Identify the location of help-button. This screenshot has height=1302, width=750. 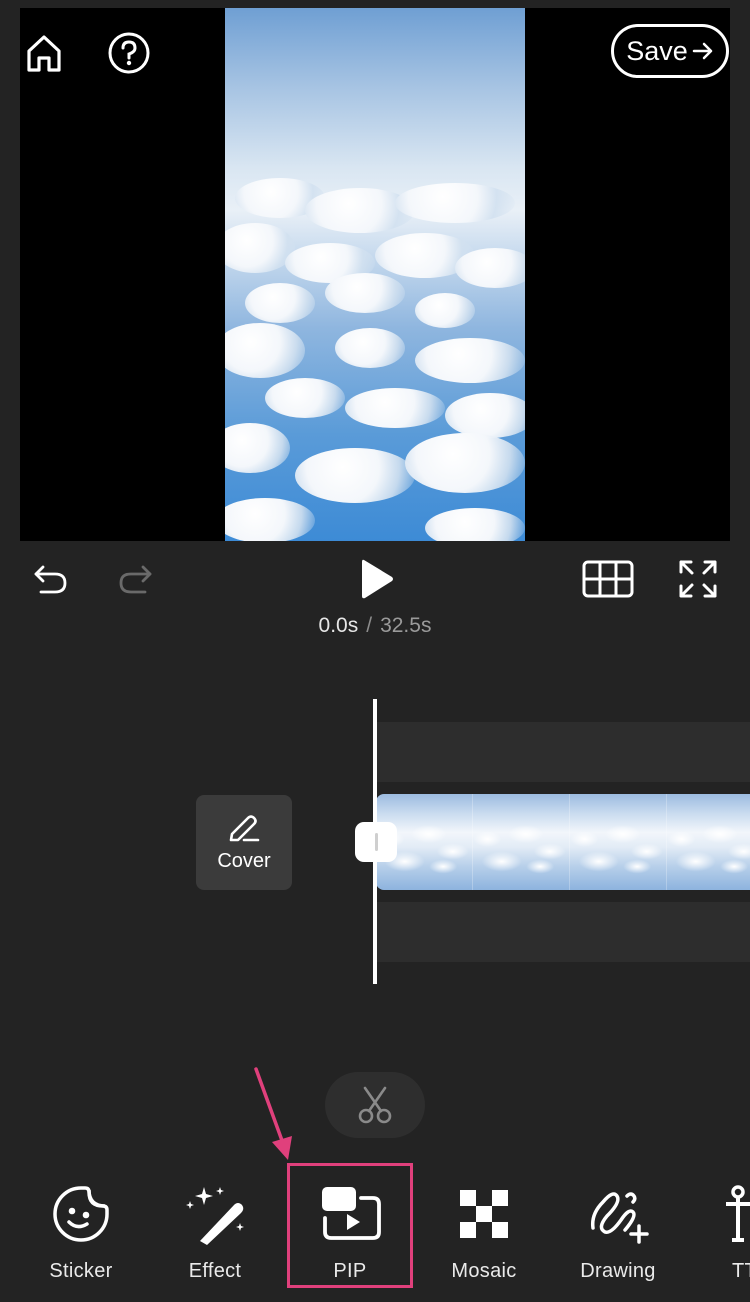
(129, 53).